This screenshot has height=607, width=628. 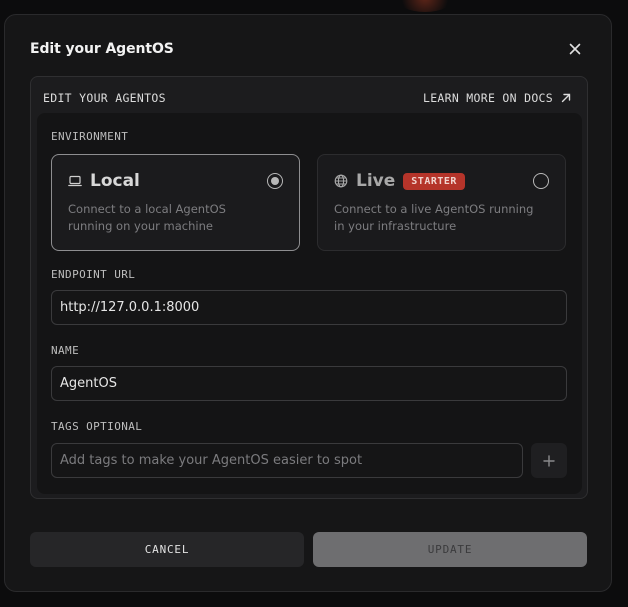 What do you see at coordinates (93, 274) in the screenshot?
I see `endpoint-url-label: ENDPOINT URL` at bounding box center [93, 274].